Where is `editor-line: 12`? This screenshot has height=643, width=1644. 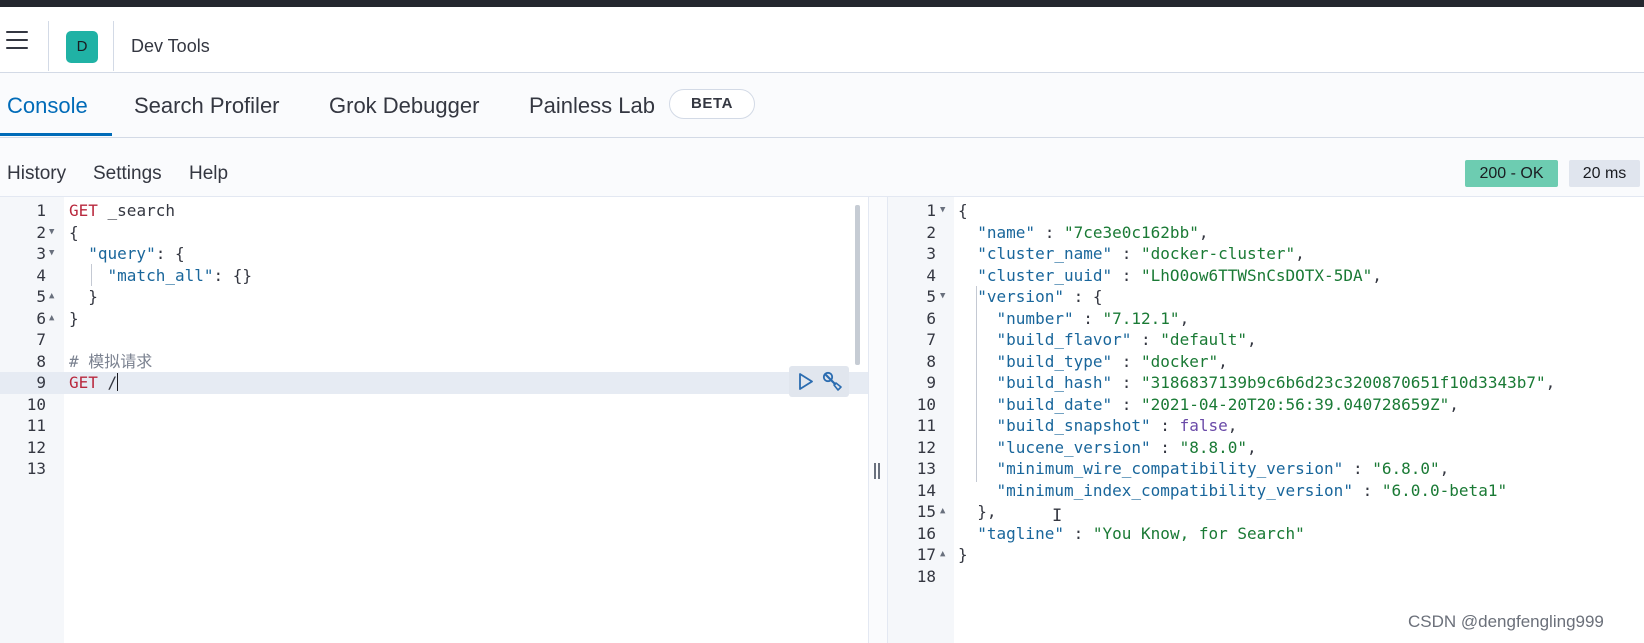
editor-line: 12 is located at coordinates (434, 448).